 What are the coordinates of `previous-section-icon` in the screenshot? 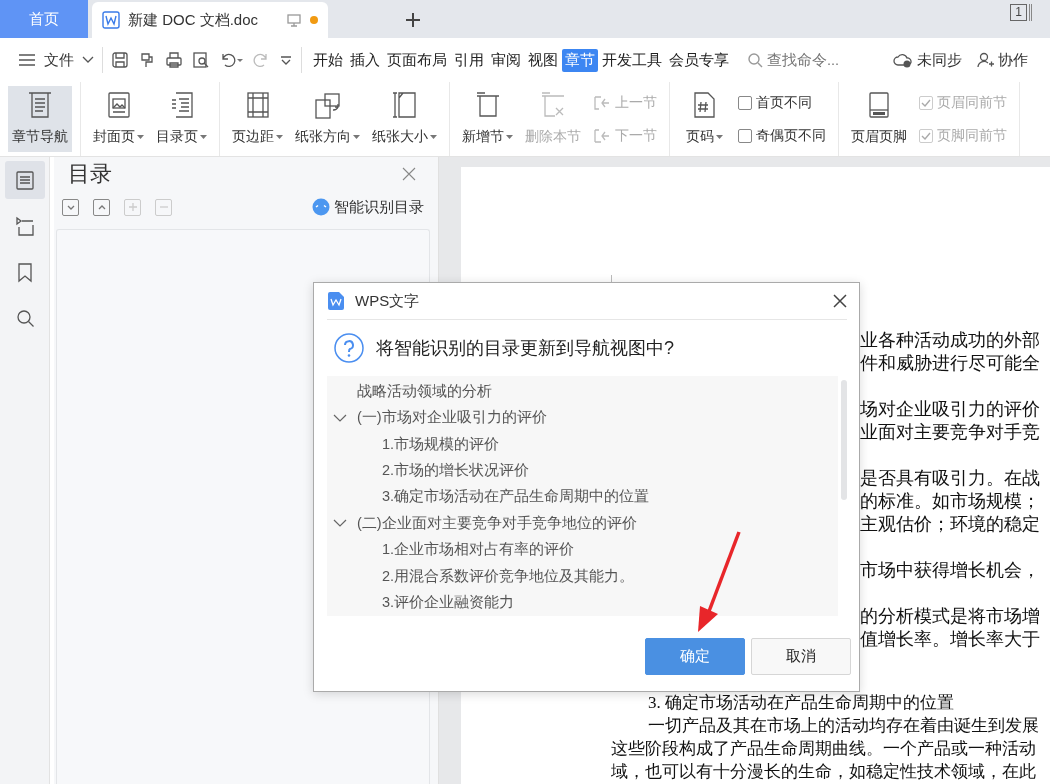 It's located at (602, 102).